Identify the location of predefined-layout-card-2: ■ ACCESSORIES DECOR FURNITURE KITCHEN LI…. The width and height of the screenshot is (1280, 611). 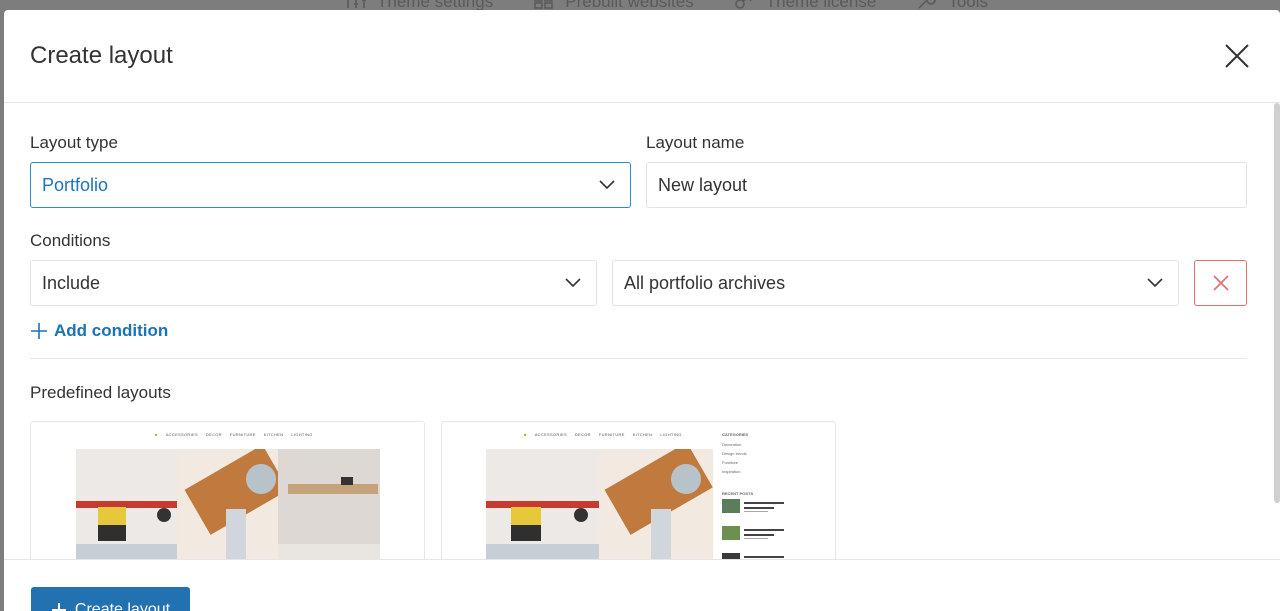
(638, 490).